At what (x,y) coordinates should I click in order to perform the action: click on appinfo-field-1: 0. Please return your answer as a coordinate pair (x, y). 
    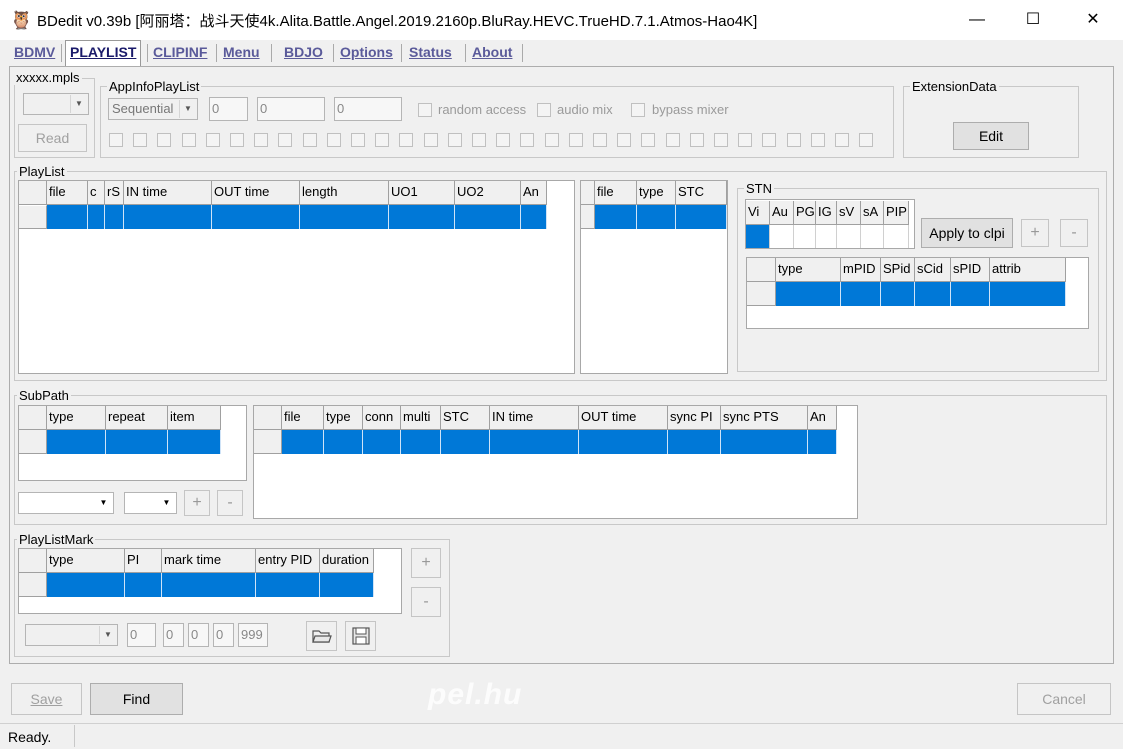
    Looking at the image, I should click on (228, 109).